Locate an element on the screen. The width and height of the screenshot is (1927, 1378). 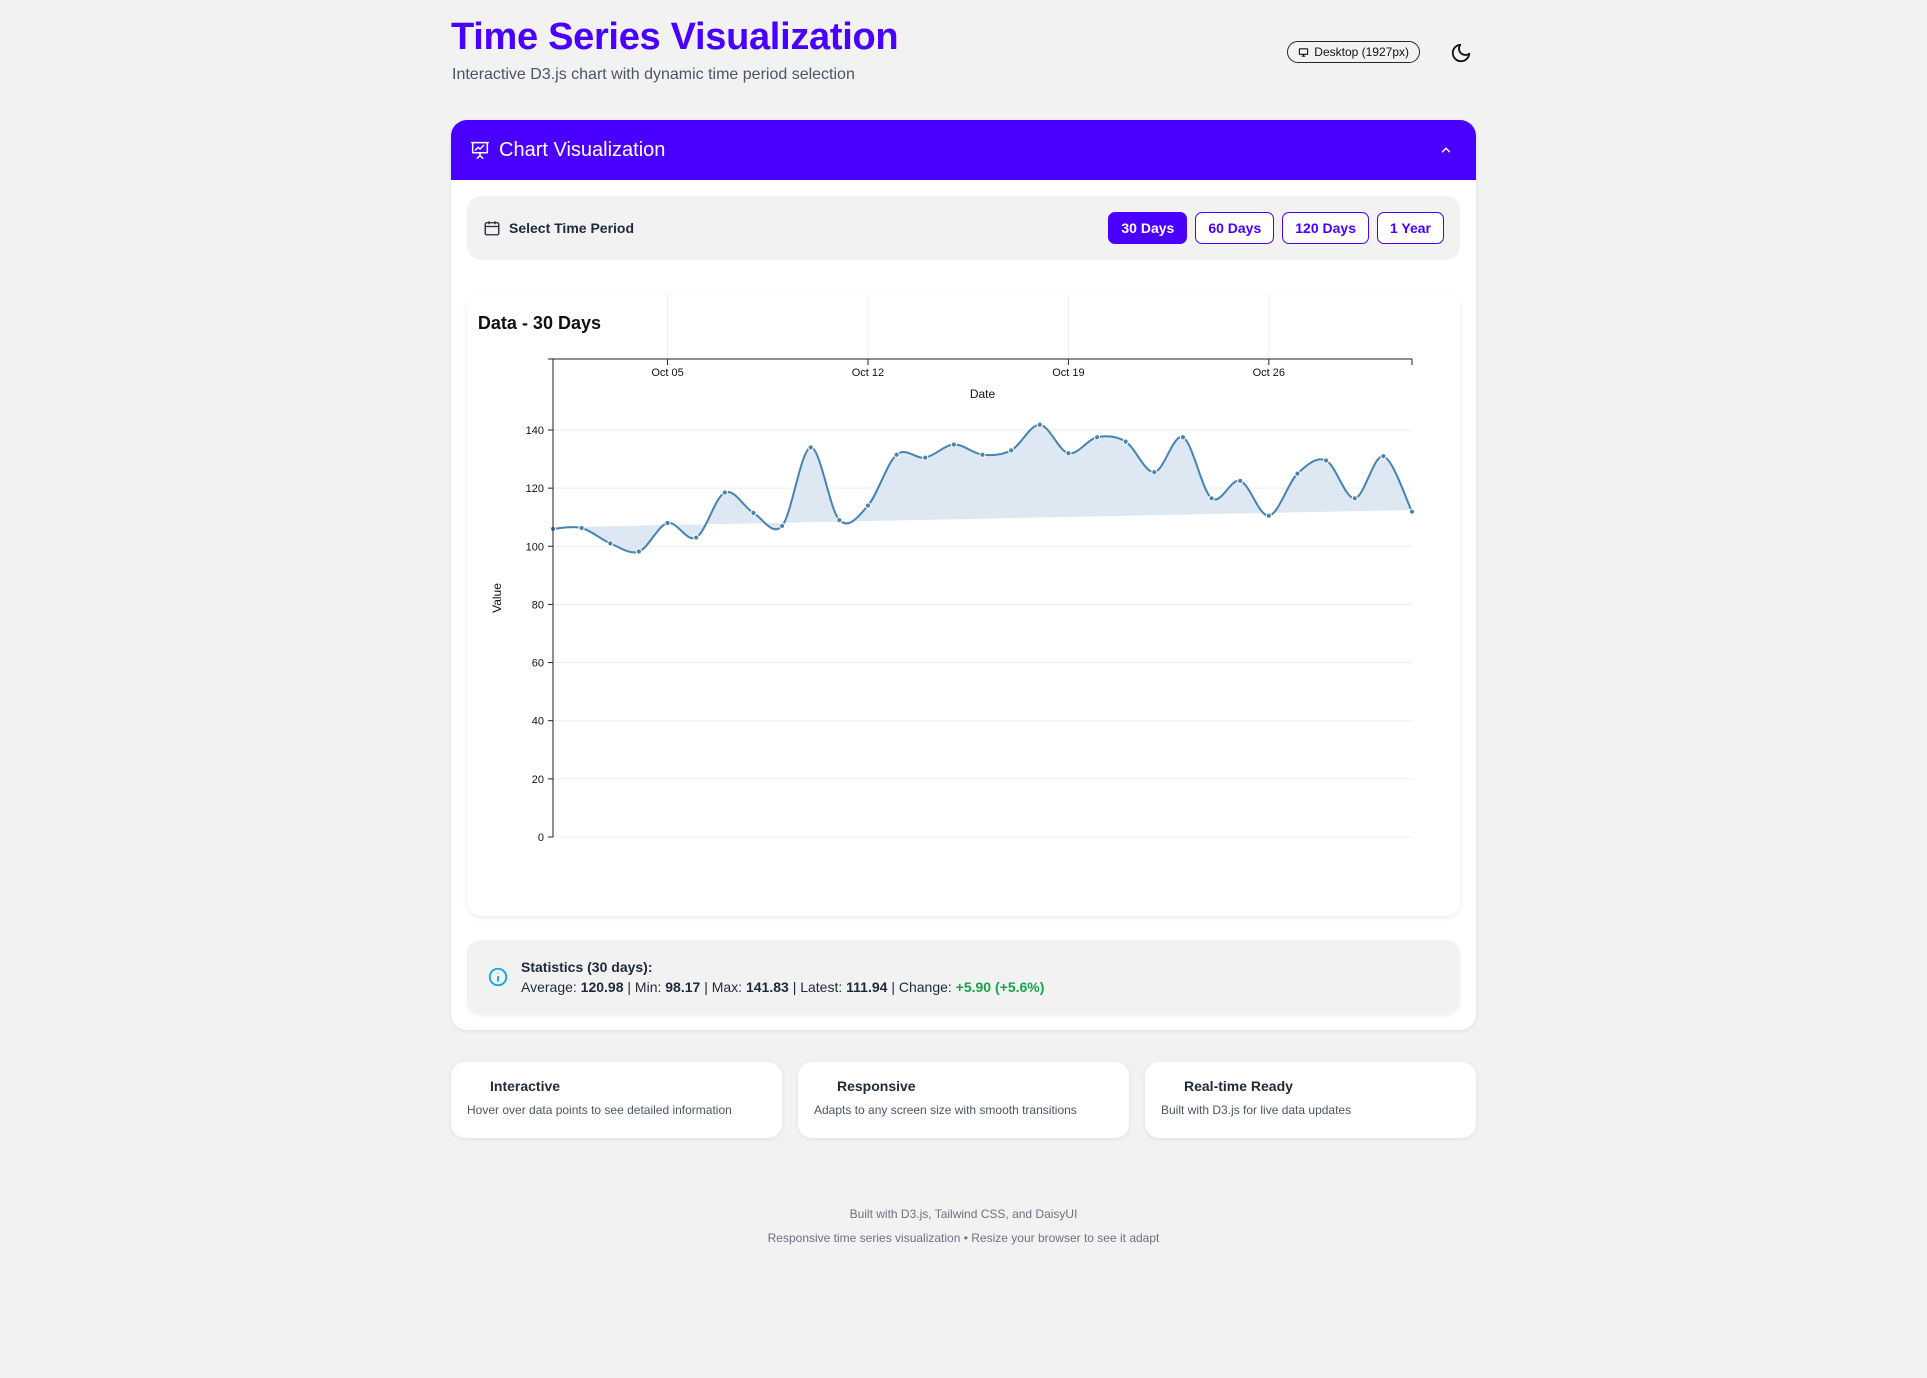
stat-max-label: Max: is located at coordinates (727, 987).